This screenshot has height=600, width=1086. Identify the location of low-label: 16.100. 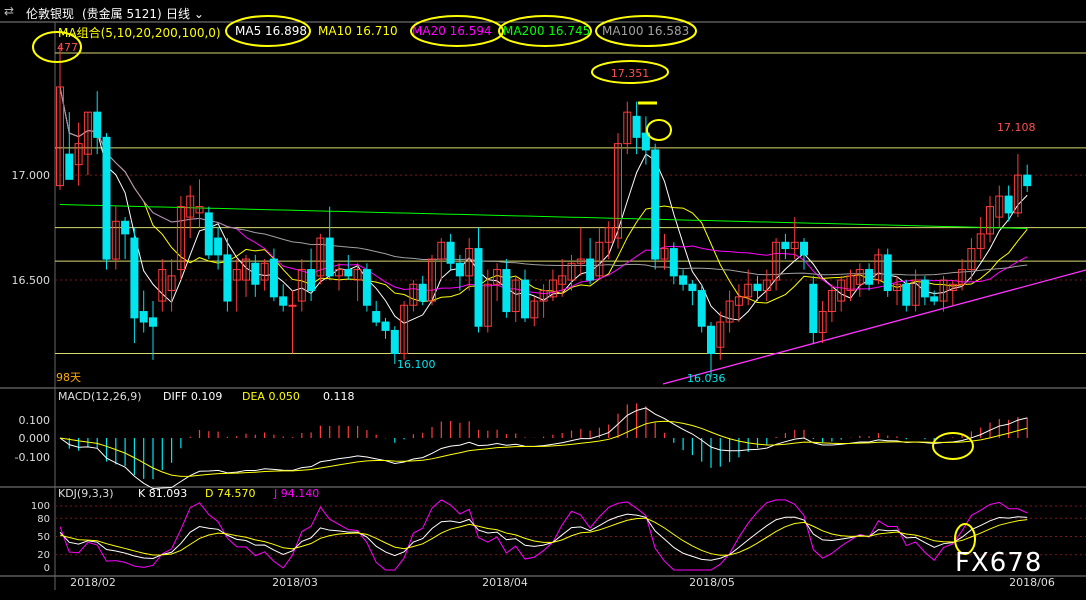
(416, 364).